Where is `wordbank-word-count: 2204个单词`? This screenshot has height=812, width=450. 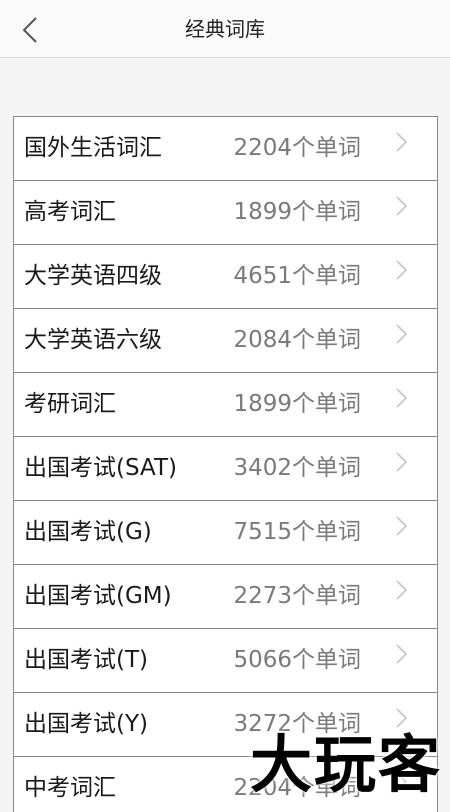 wordbank-word-count: 2204个单词 is located at coordinates (297, 148).